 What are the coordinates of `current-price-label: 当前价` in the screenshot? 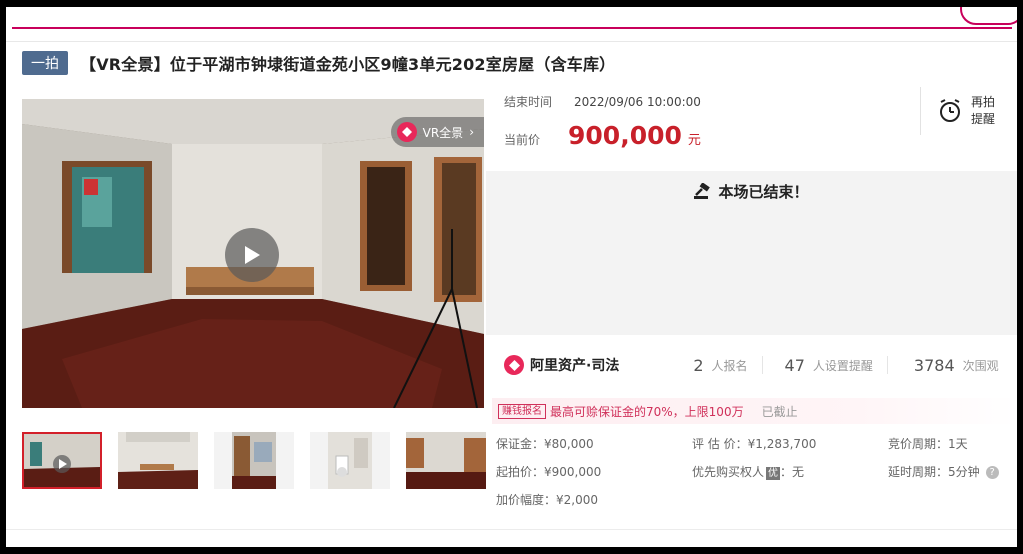 It's located at (522, 140).